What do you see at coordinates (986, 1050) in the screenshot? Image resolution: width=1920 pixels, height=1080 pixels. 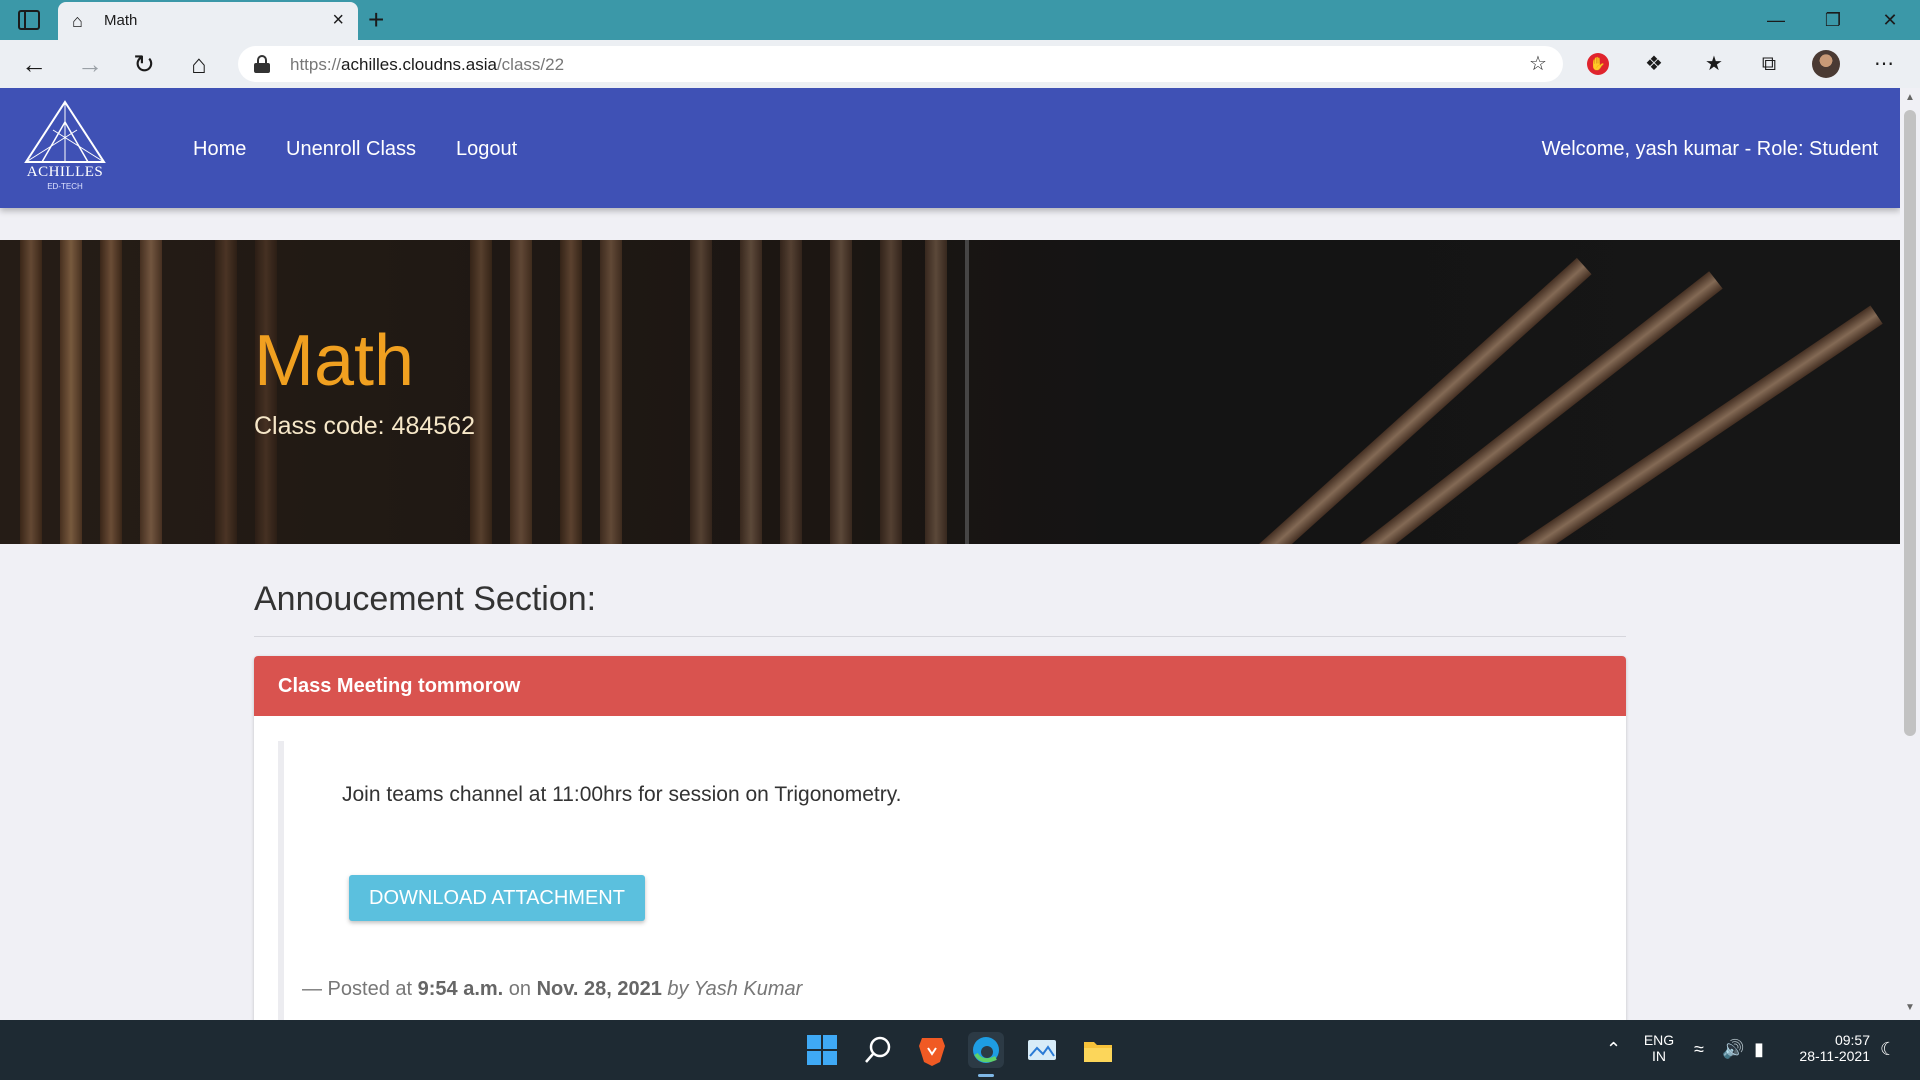 I see `edge-browser-icon` at bounding box center [986, 1050].